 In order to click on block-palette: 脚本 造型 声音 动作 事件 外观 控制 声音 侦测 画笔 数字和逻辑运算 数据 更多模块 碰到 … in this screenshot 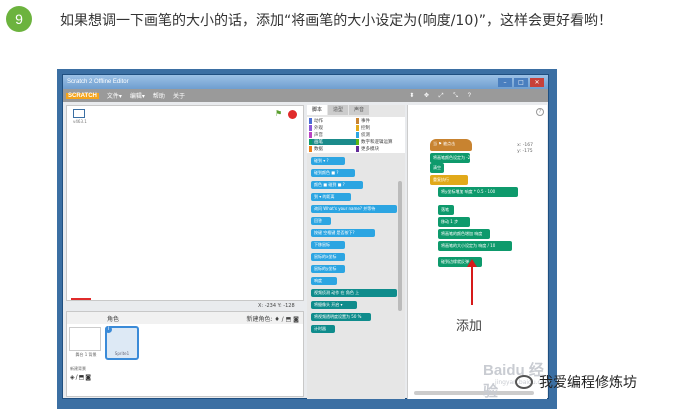, I will do `click(356, 252)`.